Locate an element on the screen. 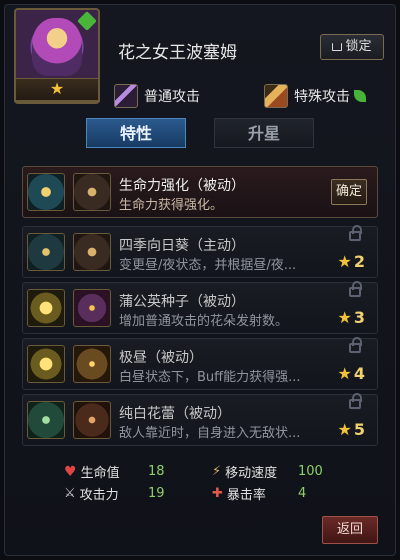 Image resolution: width=400 pixels, height=560 pixels. lock-button: 锁定 is located at coordinates (352, 47).